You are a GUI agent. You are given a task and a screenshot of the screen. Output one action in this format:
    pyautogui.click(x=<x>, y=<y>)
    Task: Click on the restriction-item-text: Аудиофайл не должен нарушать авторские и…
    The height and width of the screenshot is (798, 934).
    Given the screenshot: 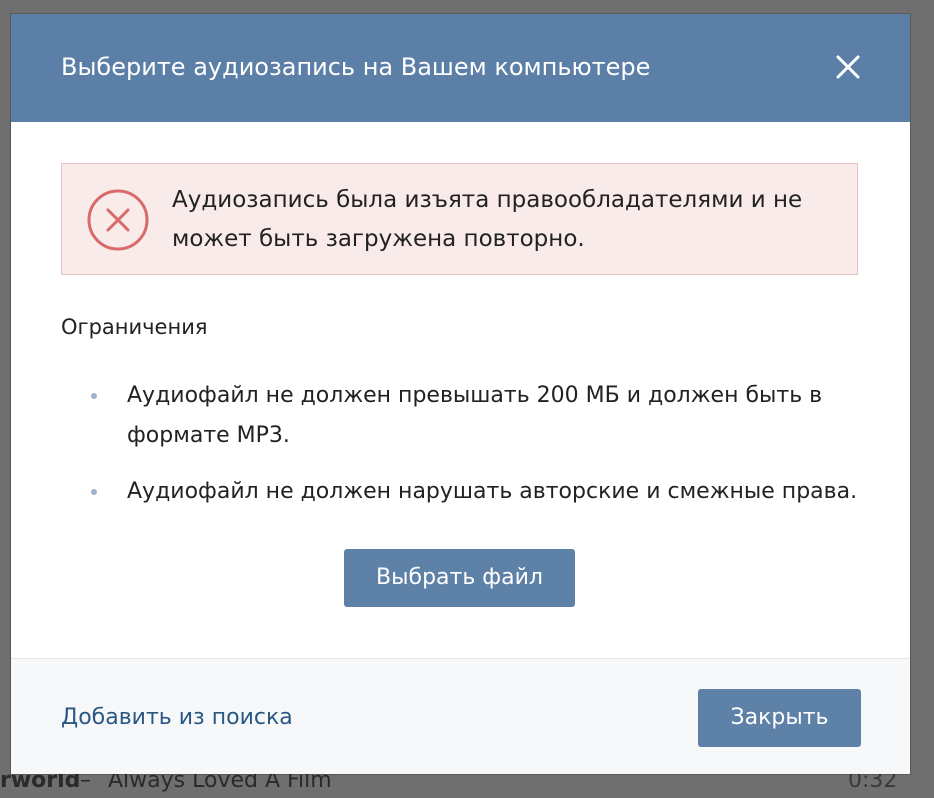 What is the action you would take?
    pyautogui.click(x=492, y=491)
    